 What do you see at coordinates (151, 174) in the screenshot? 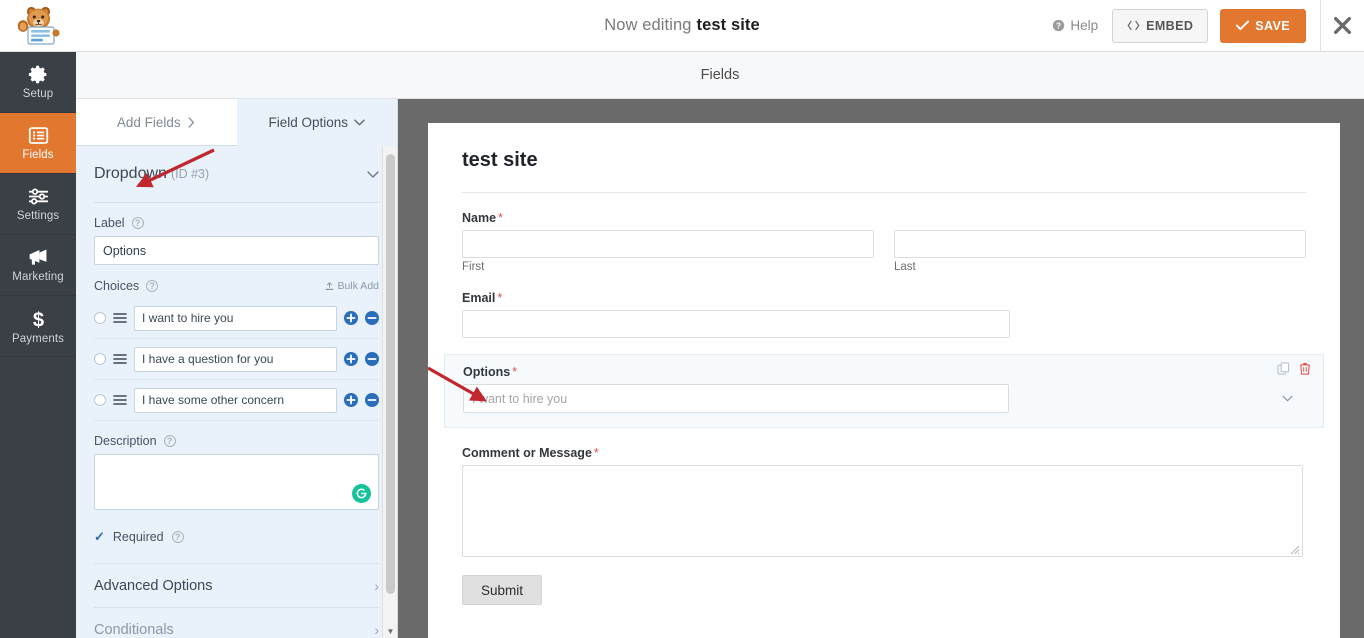
I see `field-title-wrap: Dropdown (ID #3)` at bounding box center [151, 174].